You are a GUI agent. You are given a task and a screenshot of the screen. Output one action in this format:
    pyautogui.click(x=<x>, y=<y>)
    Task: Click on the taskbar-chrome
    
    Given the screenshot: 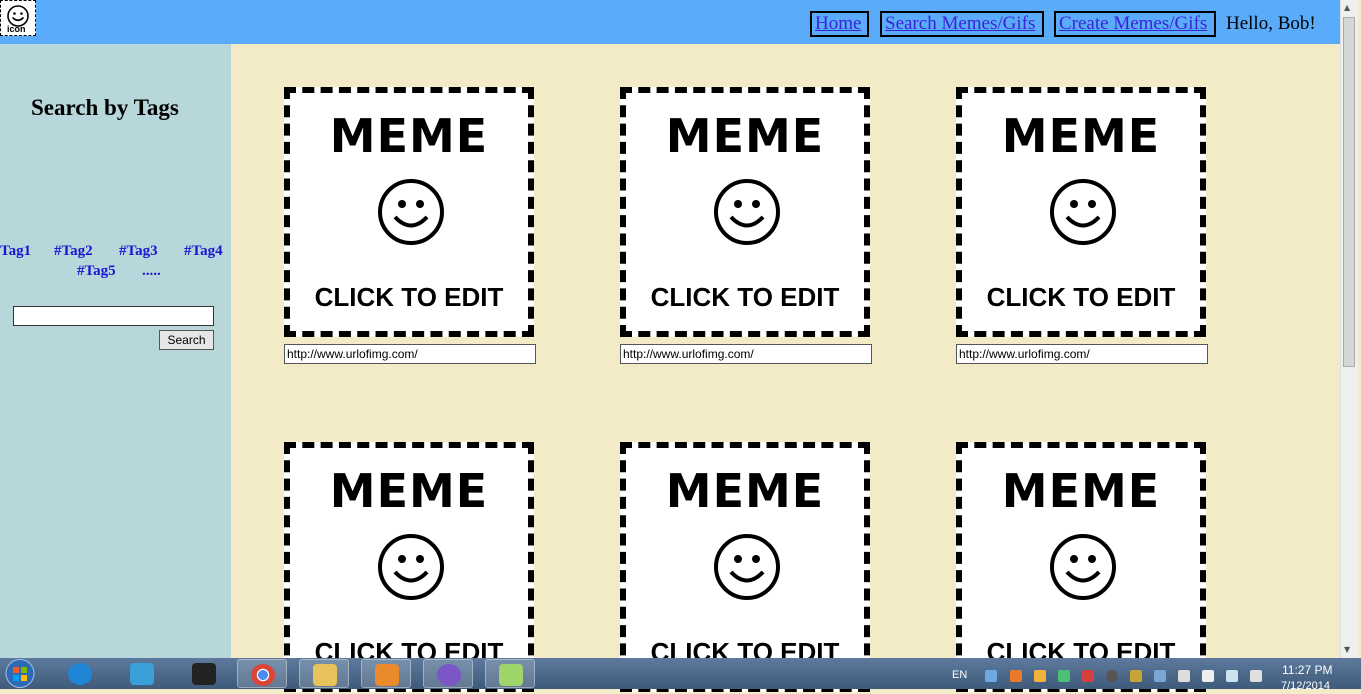 What is the action you would take?
    pyautogui.click(x=262, y=673)
    